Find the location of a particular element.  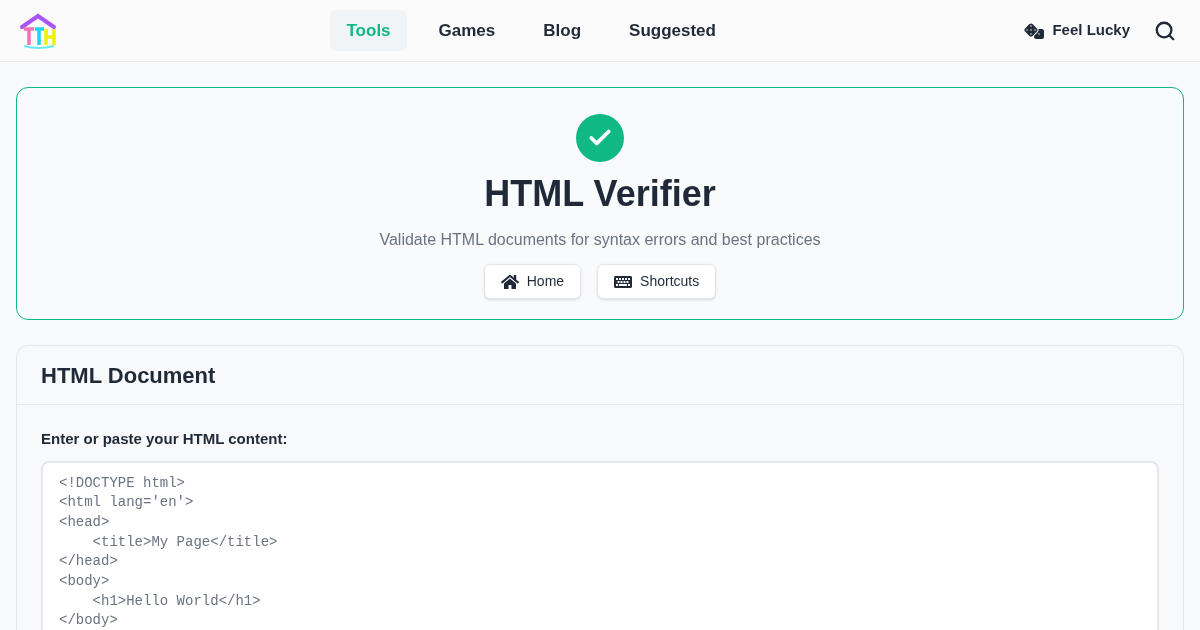

search-icon is located at coordinates (1165, 30).